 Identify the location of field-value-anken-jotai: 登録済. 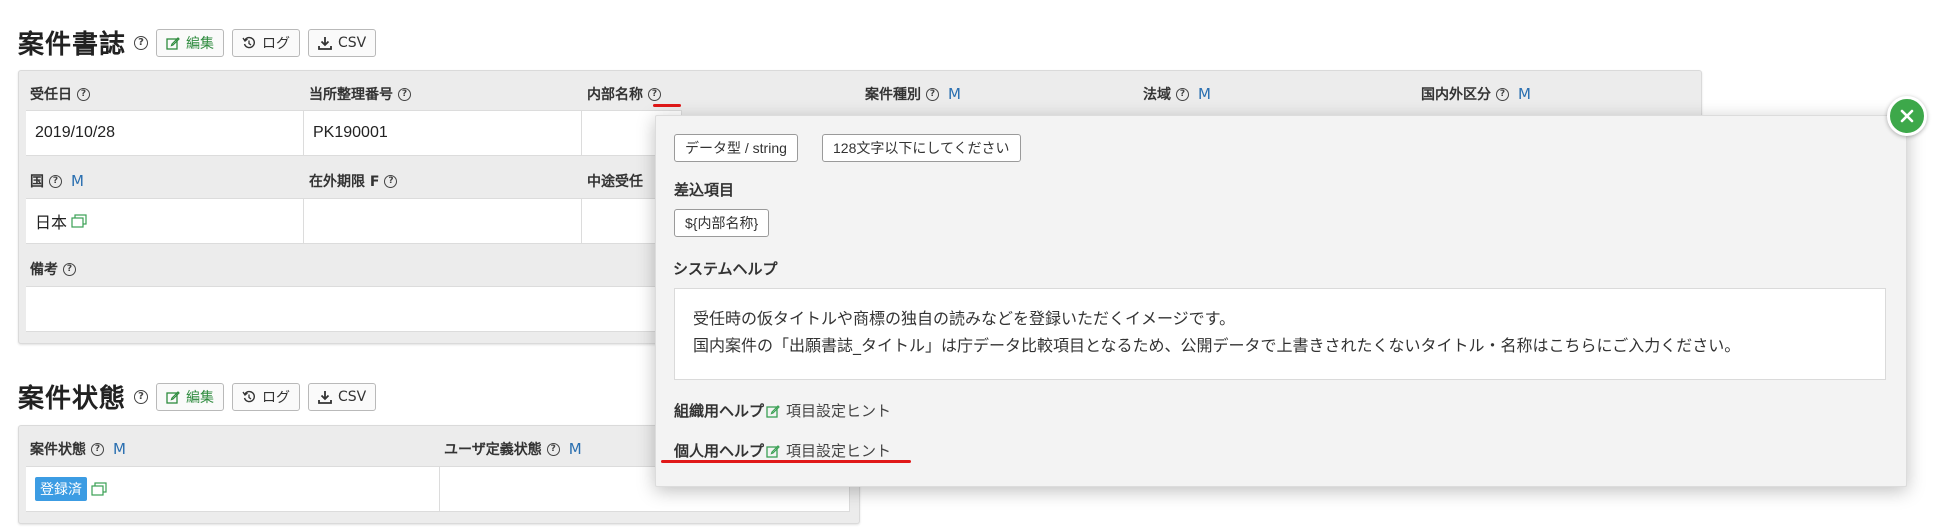
(233, 489).